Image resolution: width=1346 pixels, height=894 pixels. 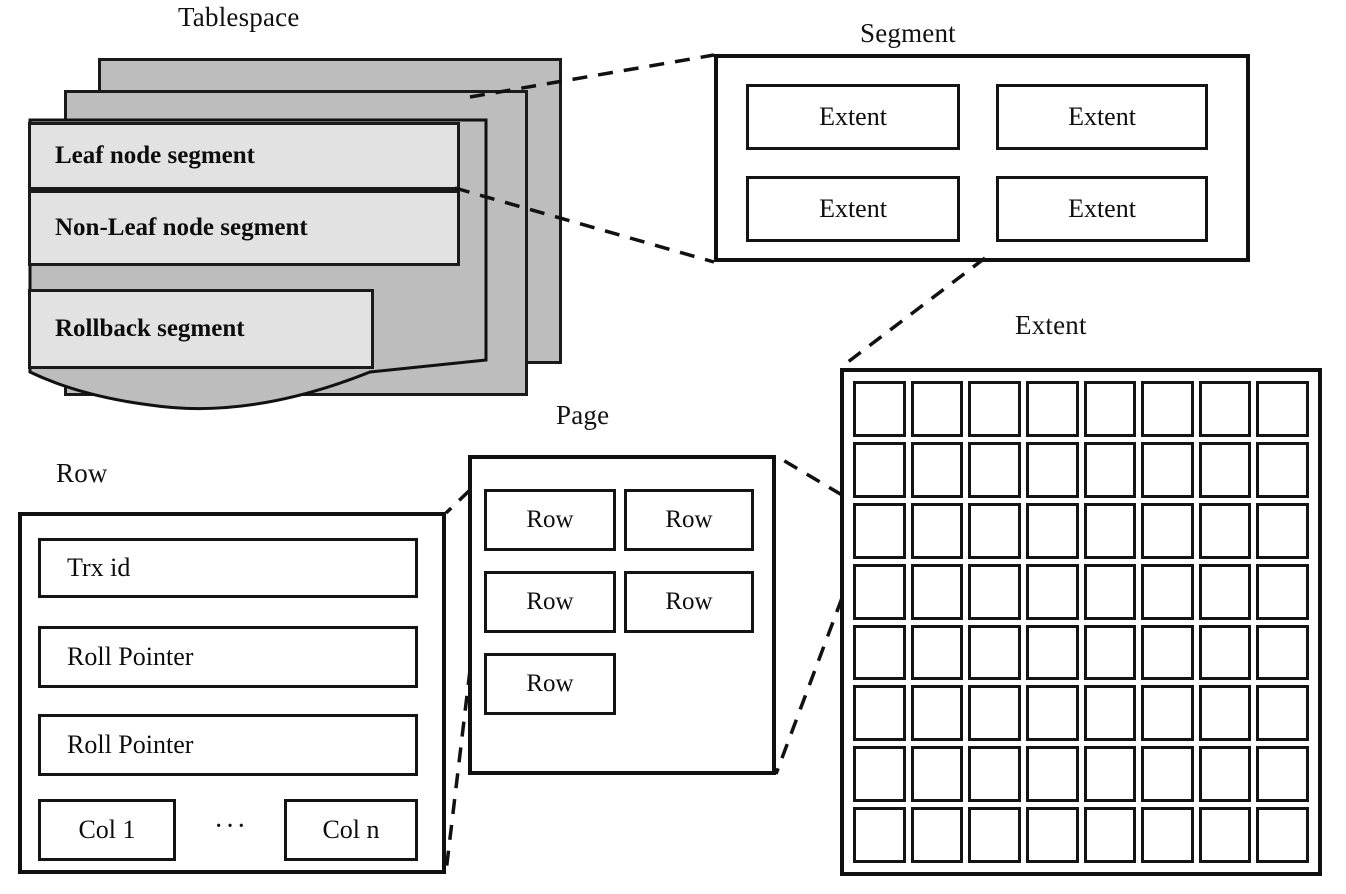 I want to click on row-field-trx-id: Trx id, so click(x=228, y=568).